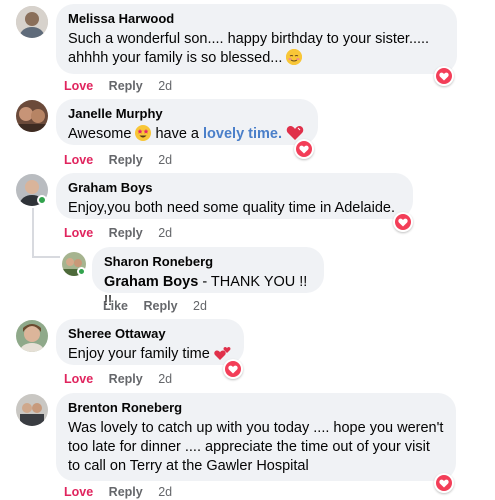  Describe the element at coordinates (234, 188) in the screenshot. I see `comment-author: Graham Boys` at that location.